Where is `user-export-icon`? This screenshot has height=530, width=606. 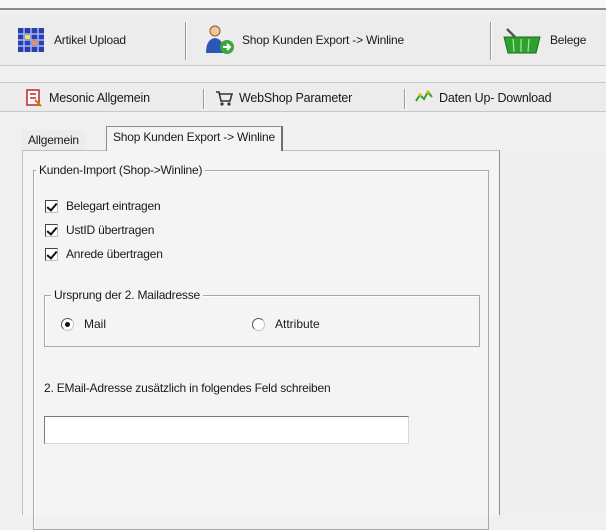
user-export-icon is located at coordinates (219, 40).